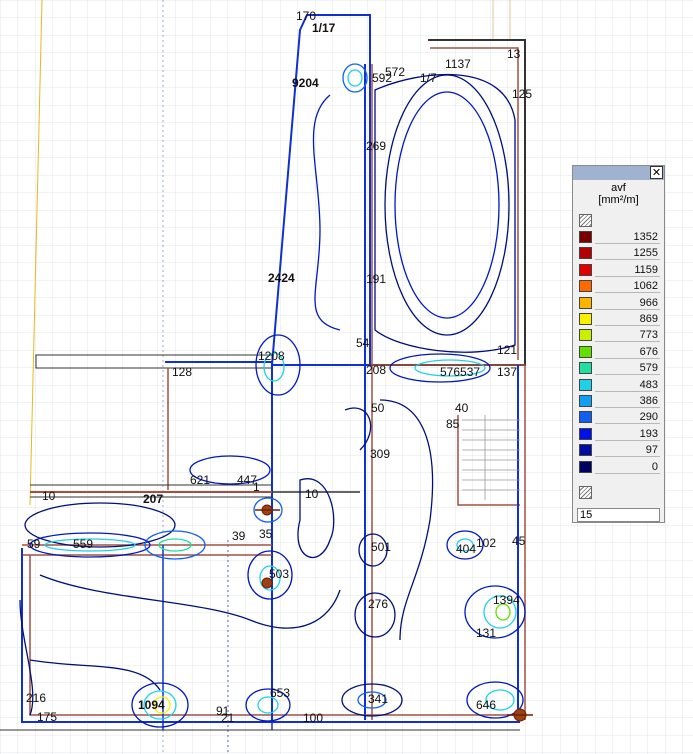 Image resolution: width=693 pixels, height=754 pixels. Describe the element at coordinates (618, 385) in the screenshot. I see `legend-row: 483` at that location.